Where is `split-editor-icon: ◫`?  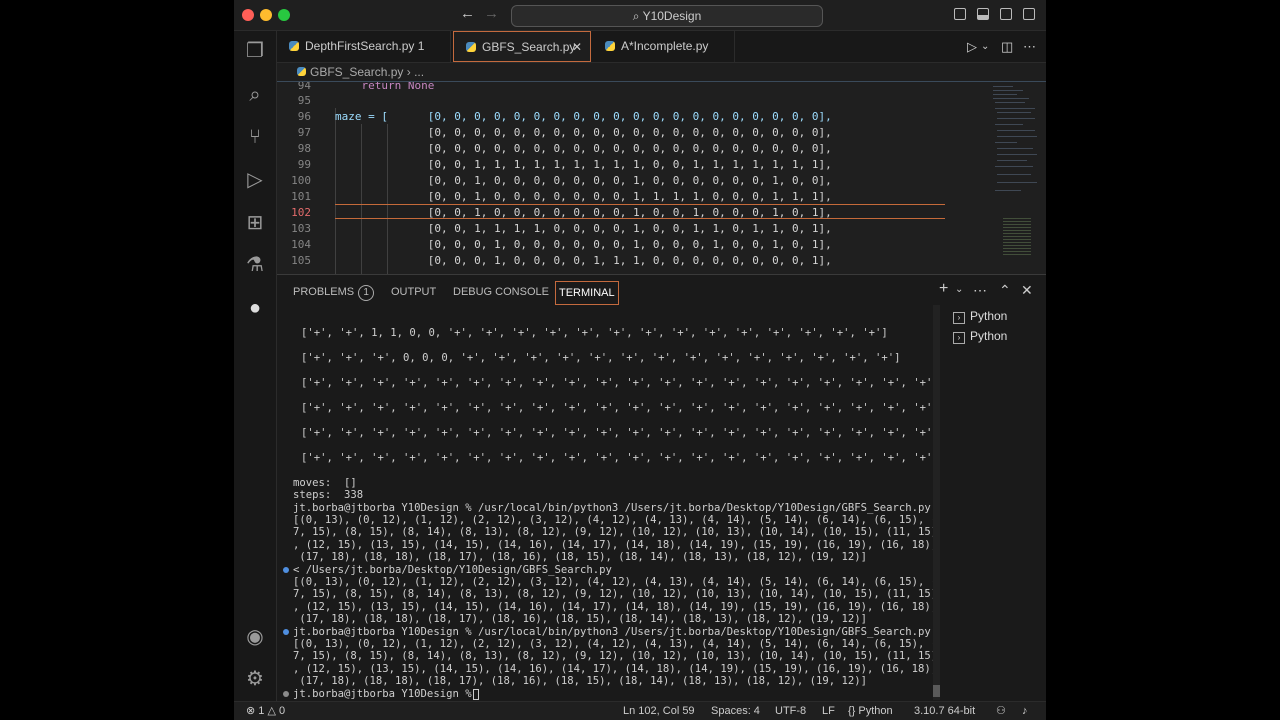 split-editor-icon: ◫ is located at coordinates (1007, 47).